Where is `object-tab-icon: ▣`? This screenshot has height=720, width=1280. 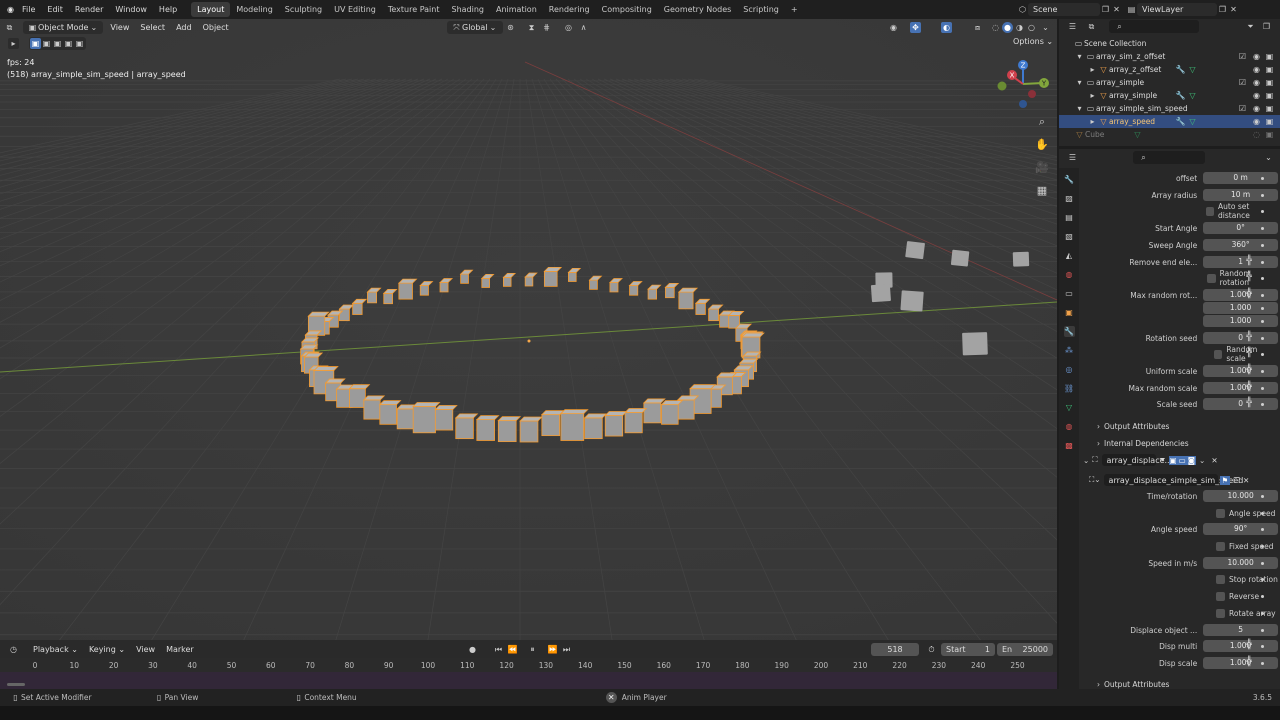
object-tab-icon: ▣ is located at coordinates (1069, 312).